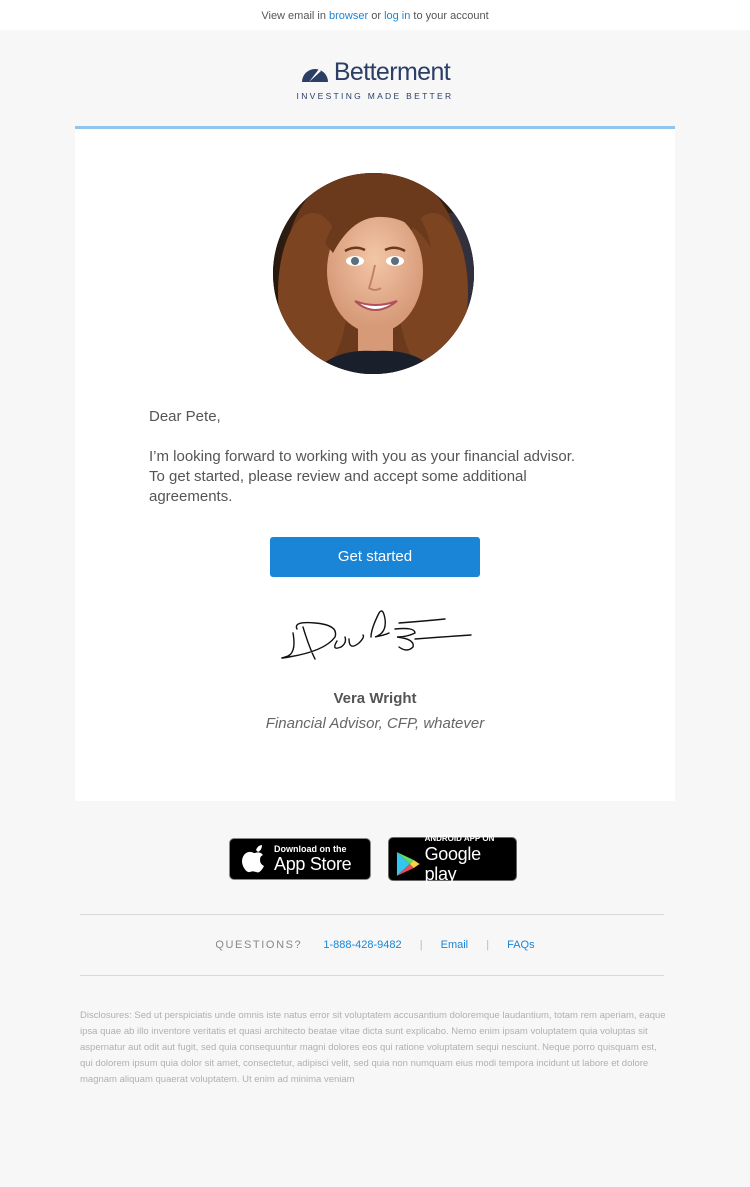 This screenshot has width=750, height=1187. What do you see at coordinates (310, 849) in the screenshot?
I see `app-store-small: Download on the` at bounding box center [310, 849].